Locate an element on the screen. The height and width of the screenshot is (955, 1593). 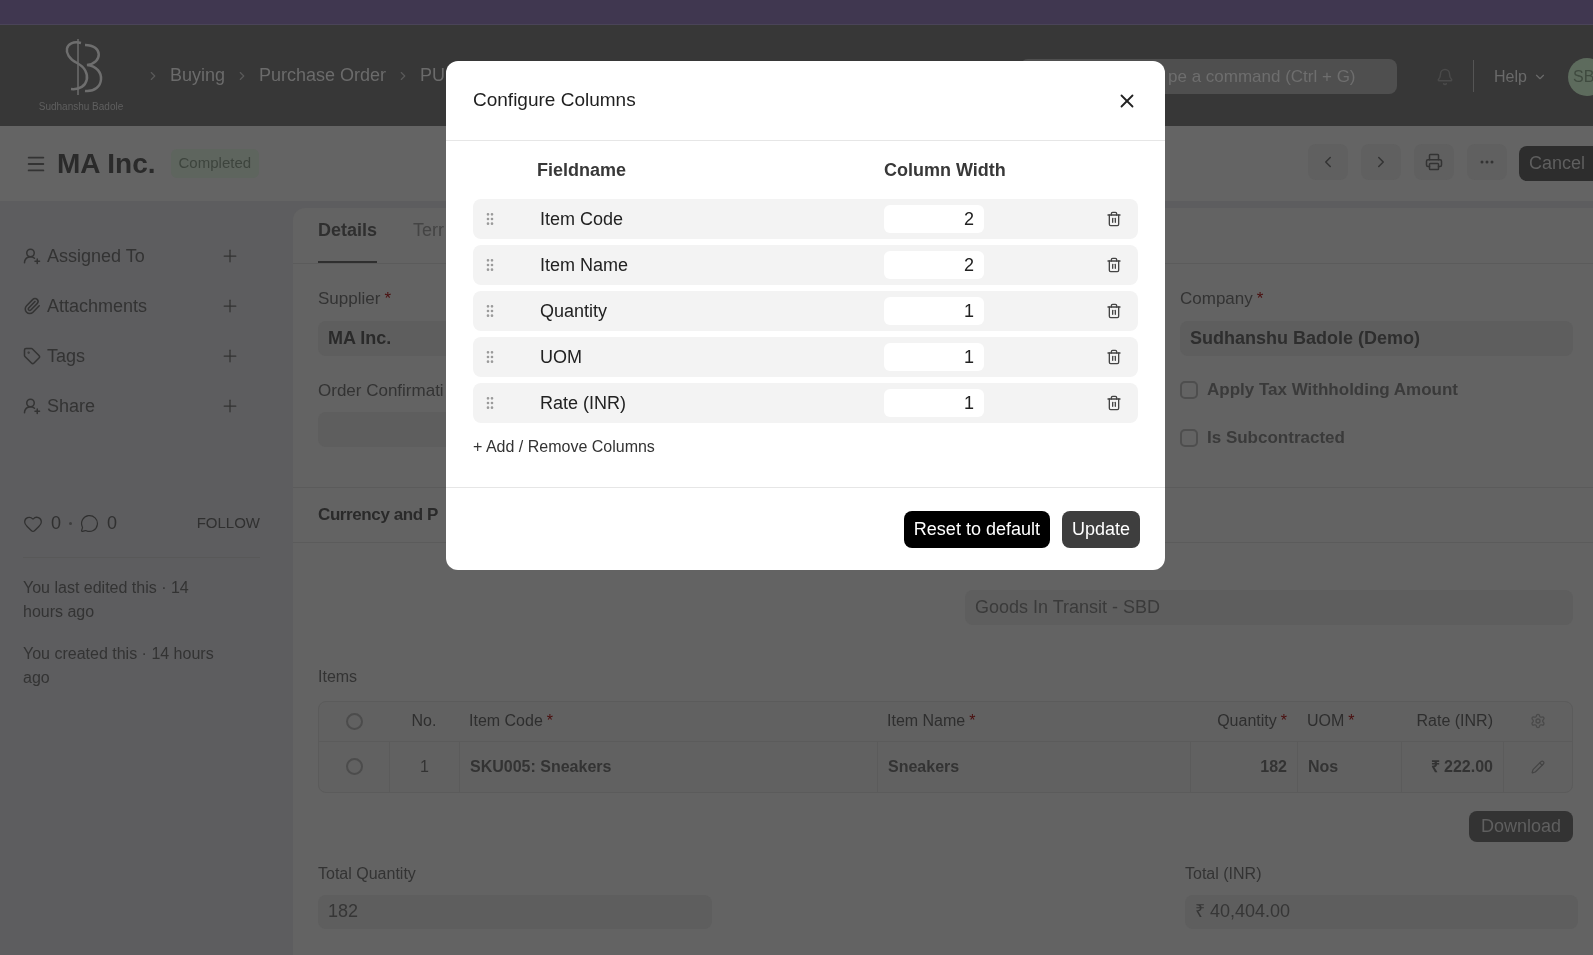
settings-icon is located at coordinates (1537, 721).